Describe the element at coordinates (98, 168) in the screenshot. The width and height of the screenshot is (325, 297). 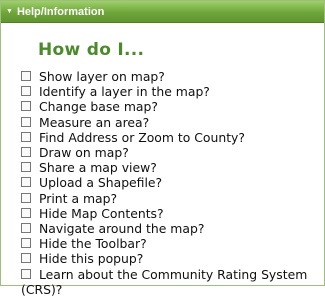
I see `topic-label: Share a map view?` at that location.